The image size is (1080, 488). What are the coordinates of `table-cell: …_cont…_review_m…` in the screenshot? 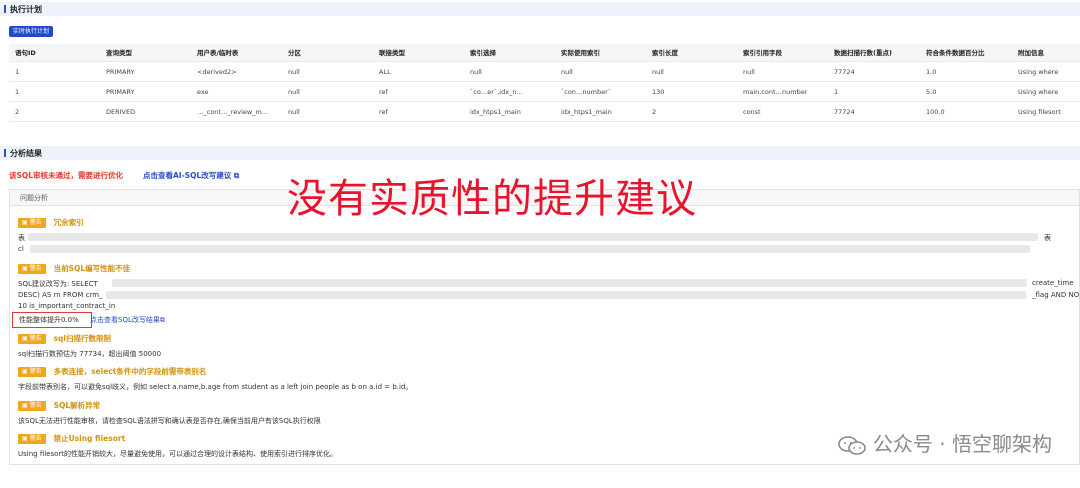 It's located at (233, 112).